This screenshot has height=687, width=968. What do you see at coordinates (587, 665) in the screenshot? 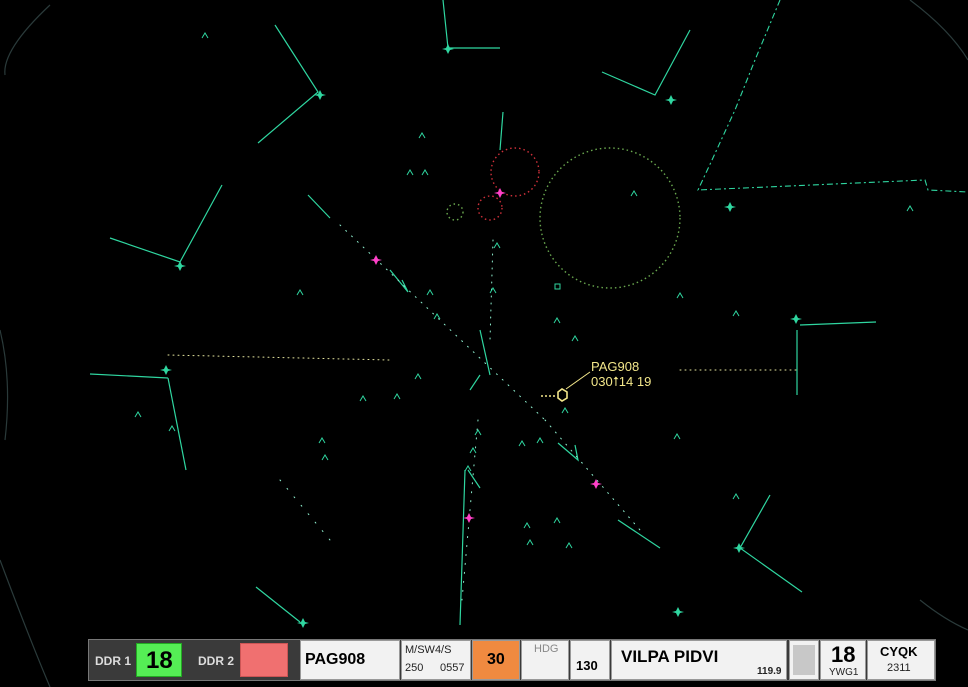
I see `strip-alt-value: 130` at bounding box center [587, 665].